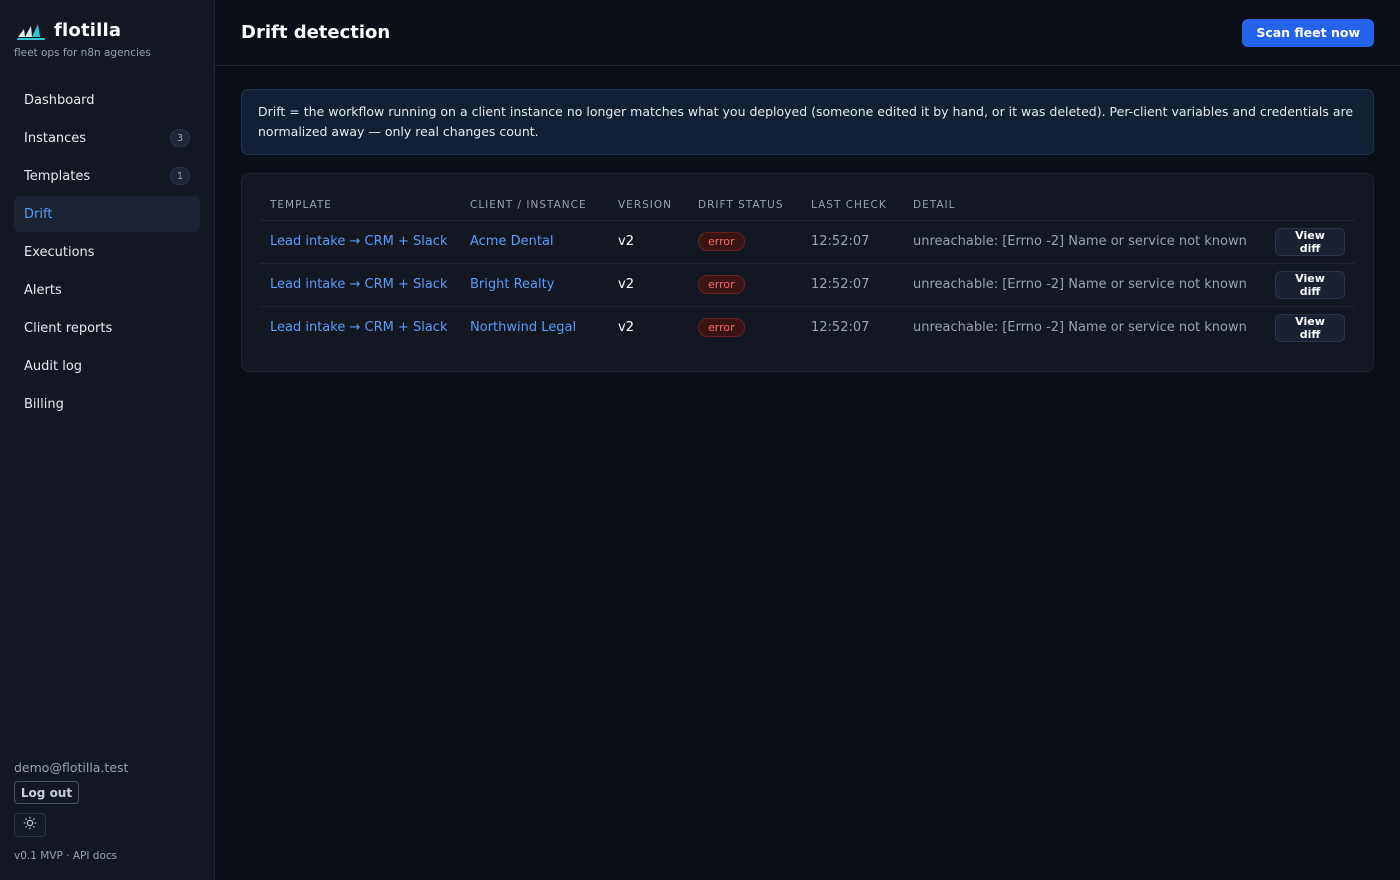  I want to click on sidebar-item-dashboard: Dashboard, so click(107, 100).